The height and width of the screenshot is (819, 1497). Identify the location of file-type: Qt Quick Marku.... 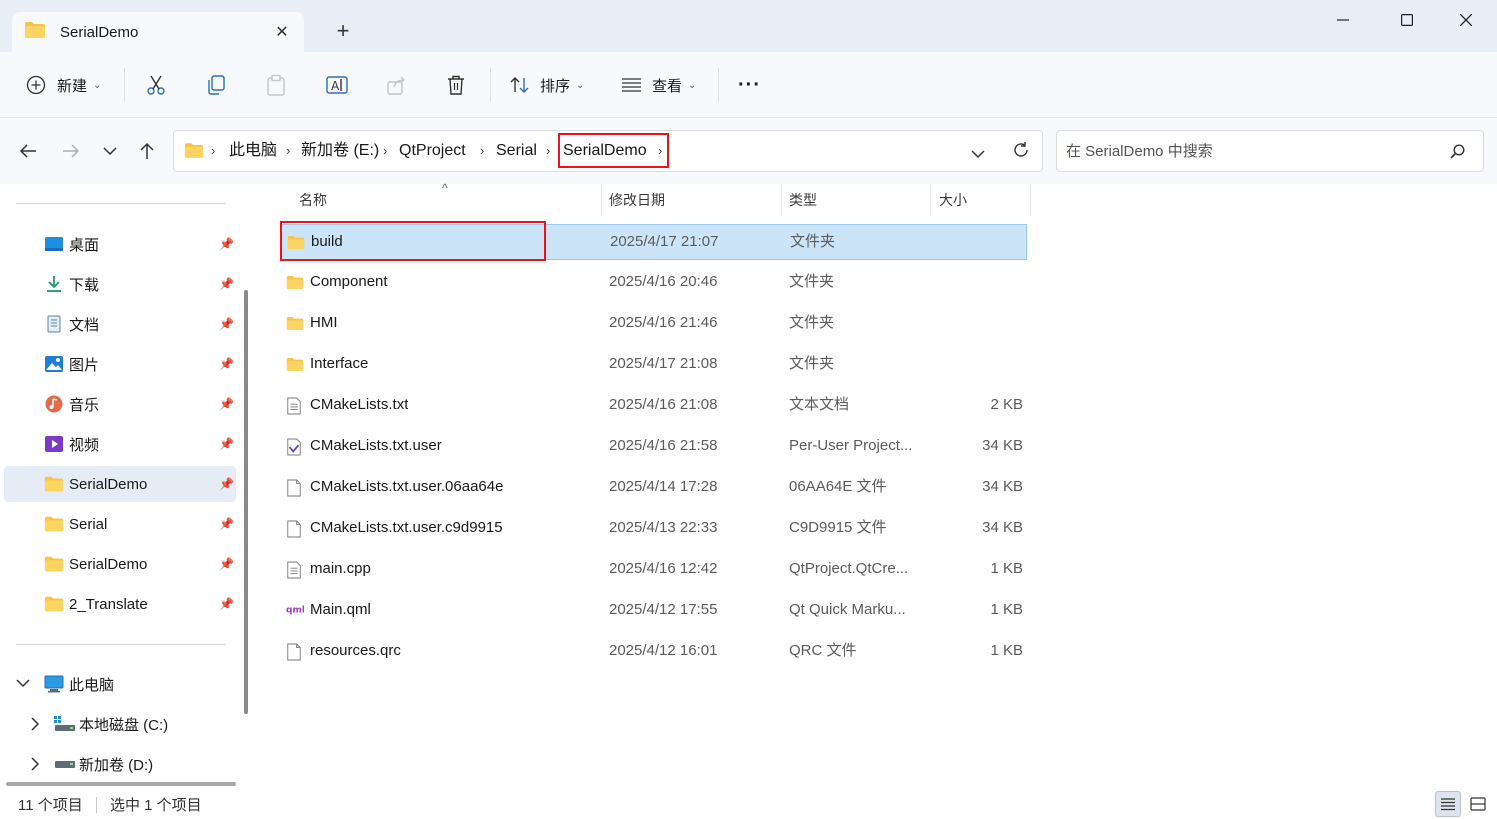
(847, 609).